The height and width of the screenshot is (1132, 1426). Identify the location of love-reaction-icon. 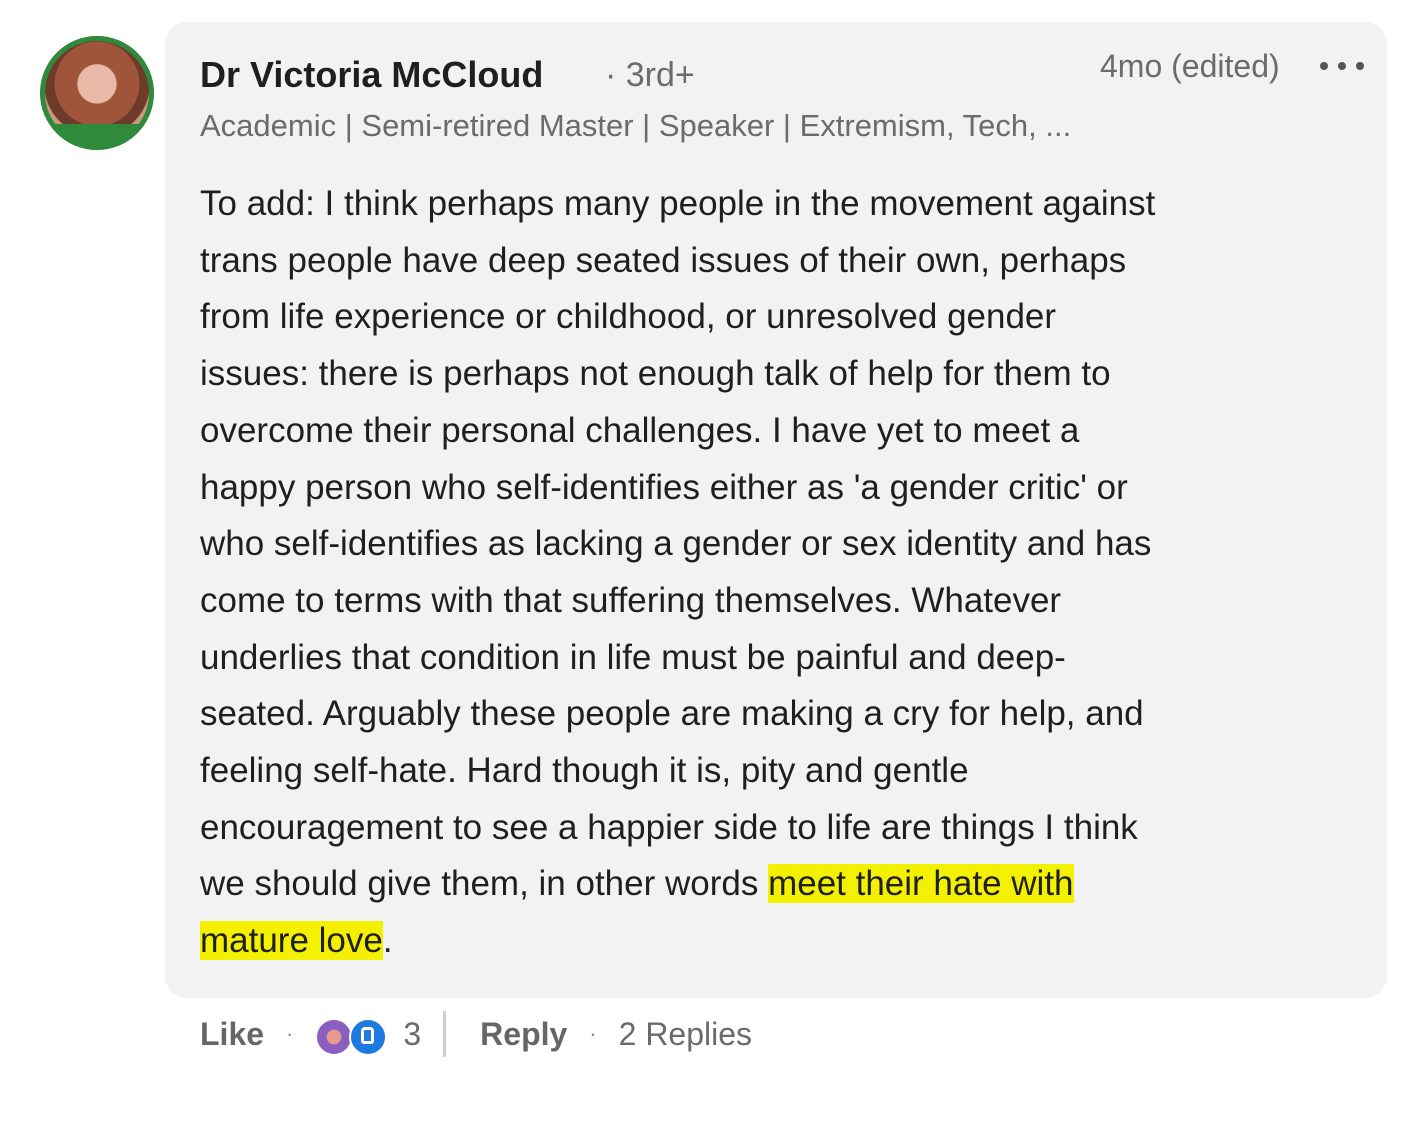
(334, 1037).